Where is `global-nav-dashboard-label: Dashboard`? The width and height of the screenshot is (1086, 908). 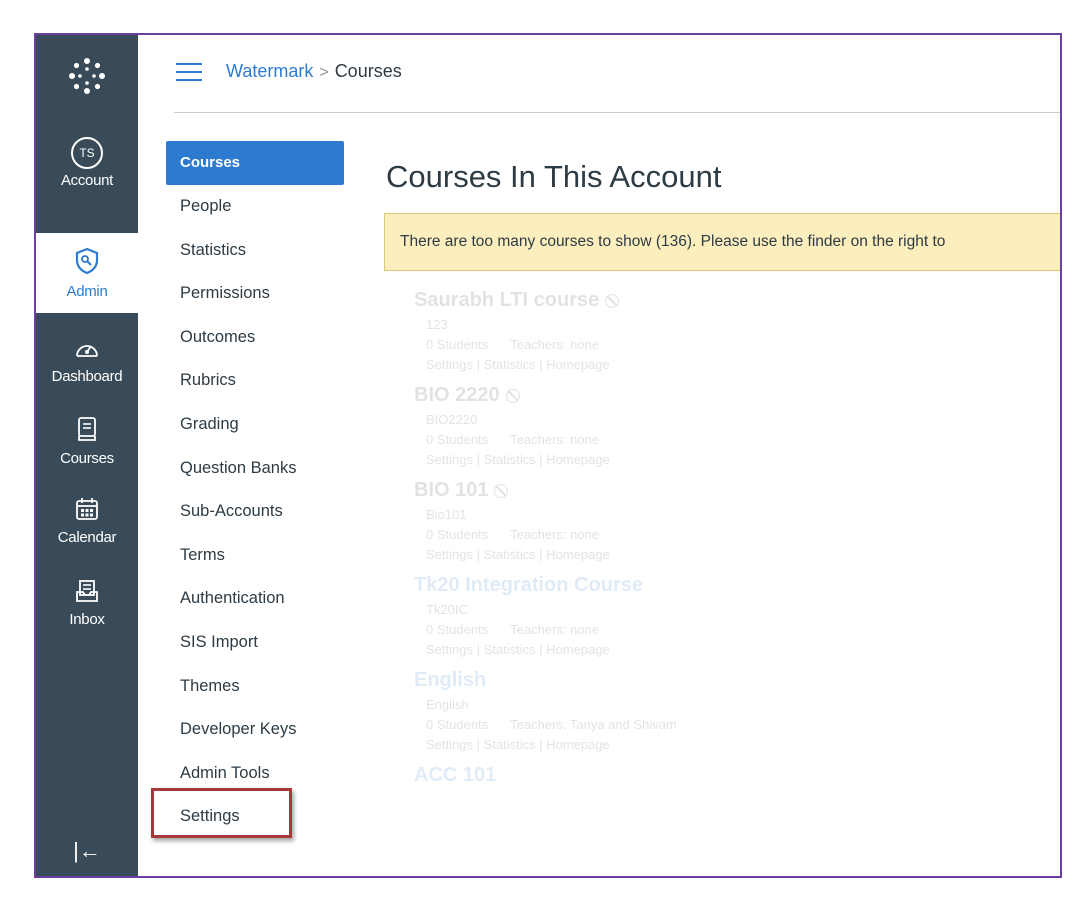 global-nav-dashboard-label: Dashboard is located at coordinates (87, 376).